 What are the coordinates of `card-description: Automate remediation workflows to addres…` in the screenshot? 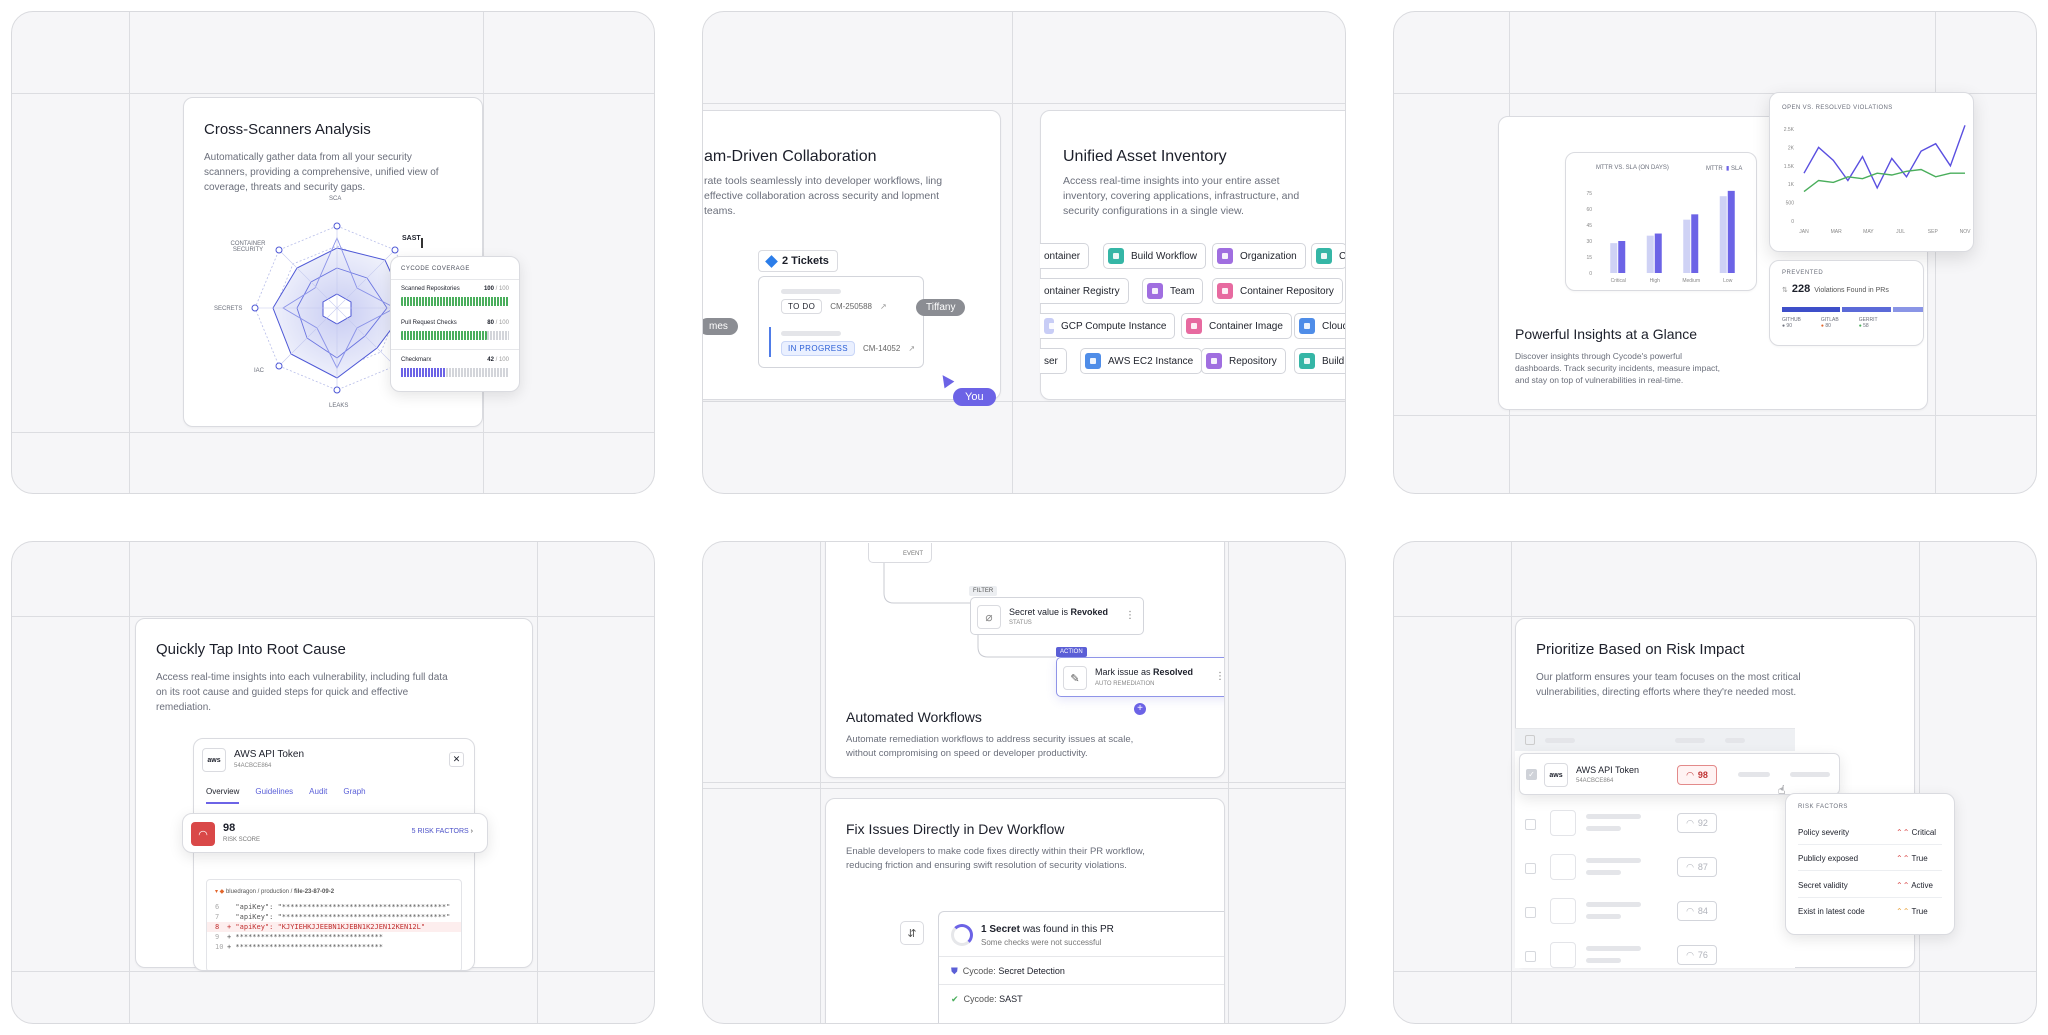 It's located at (990, 746).